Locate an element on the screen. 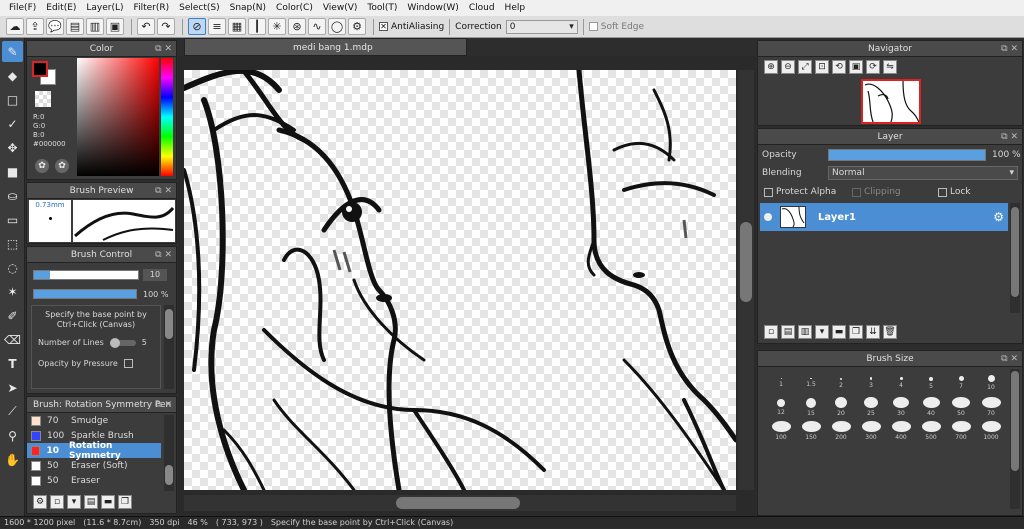 The image size is (1024, 529). bucket-icon: ⛀ is located at coordinates (12, 195).